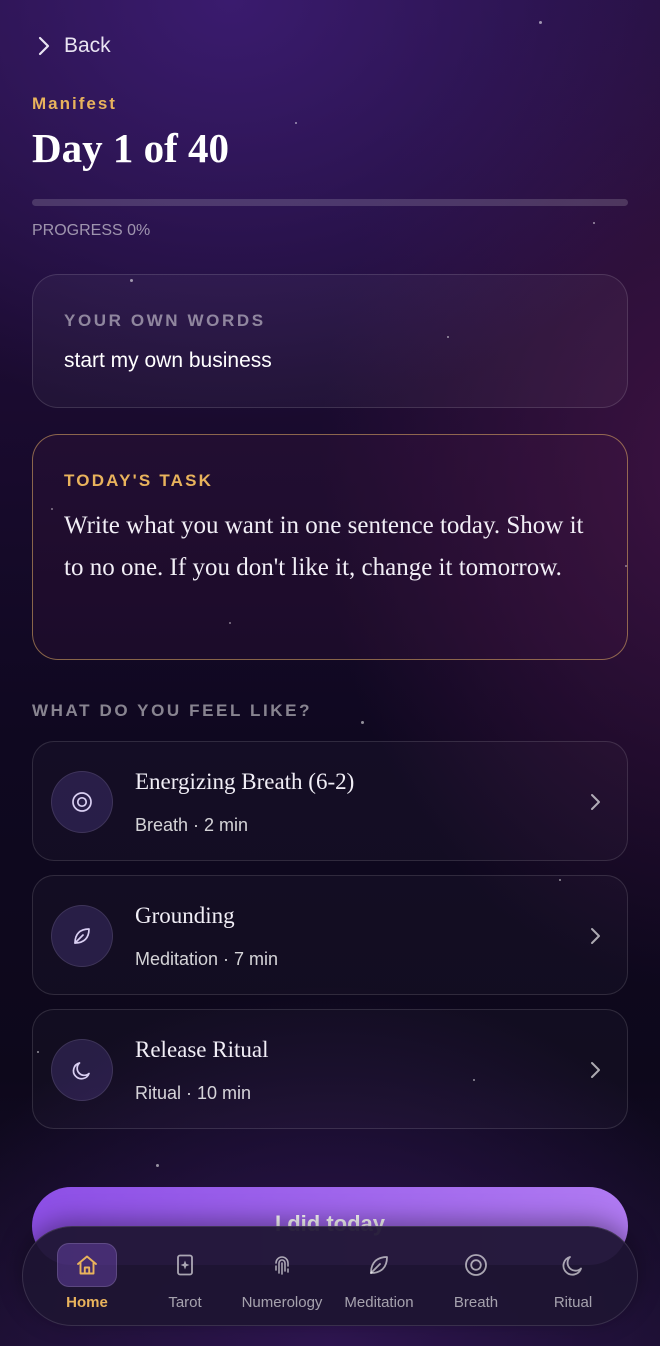 This screenshot has height=1346, width=660. I want to click on own-words-caption: YOUR OWN WORDS, so click(165, 320).